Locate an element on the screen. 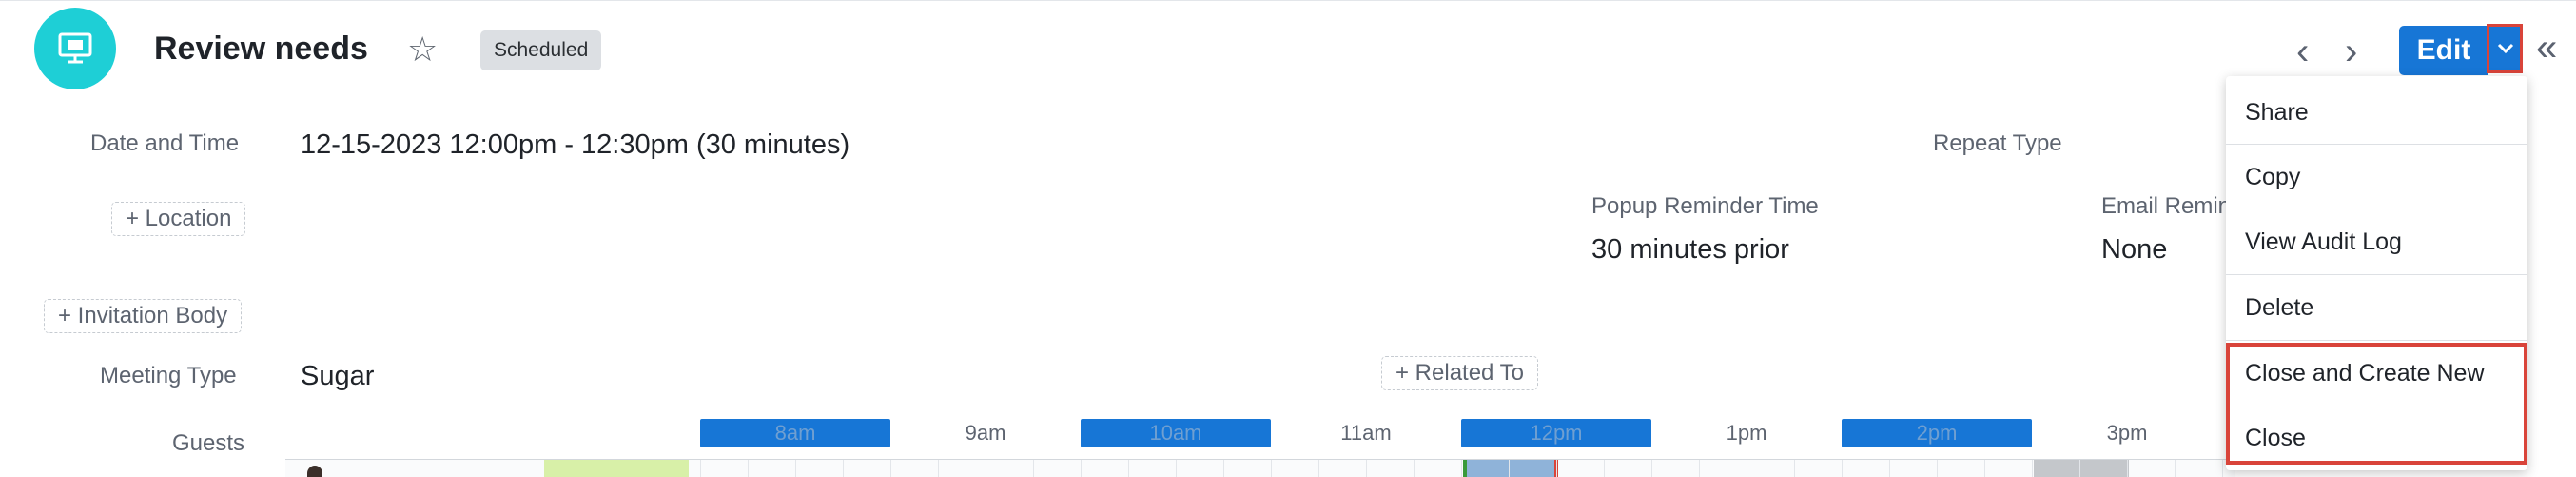 The width and height of the screenshot is (2576, 477). meeting-type-value: Sugar is located at coordinates (338, 376).